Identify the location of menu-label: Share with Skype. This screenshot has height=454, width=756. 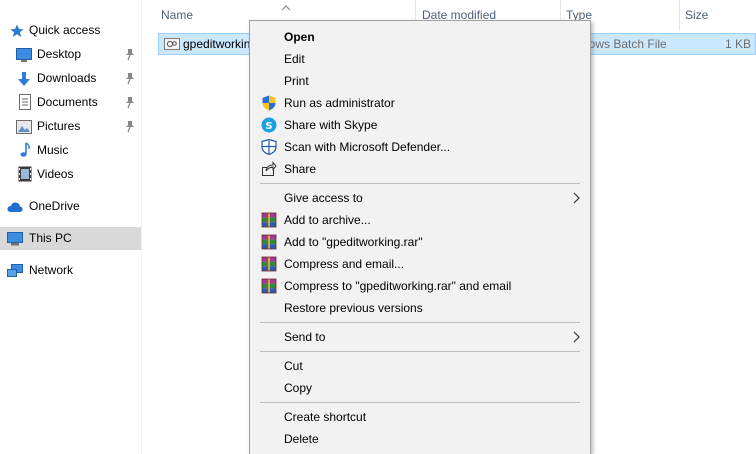
(331, 125).